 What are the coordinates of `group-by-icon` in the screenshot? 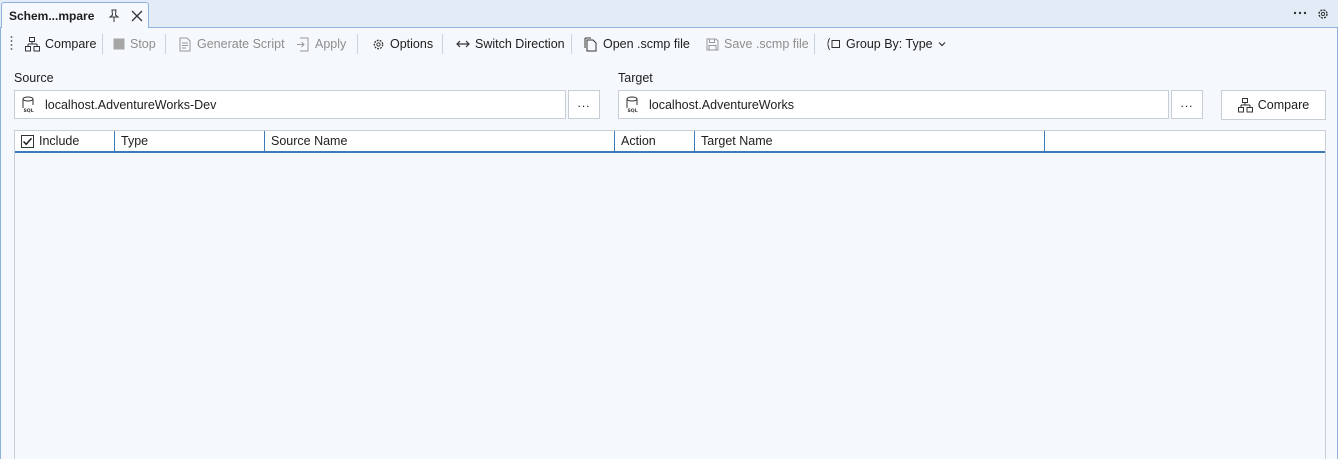 It's located at (833, 44).